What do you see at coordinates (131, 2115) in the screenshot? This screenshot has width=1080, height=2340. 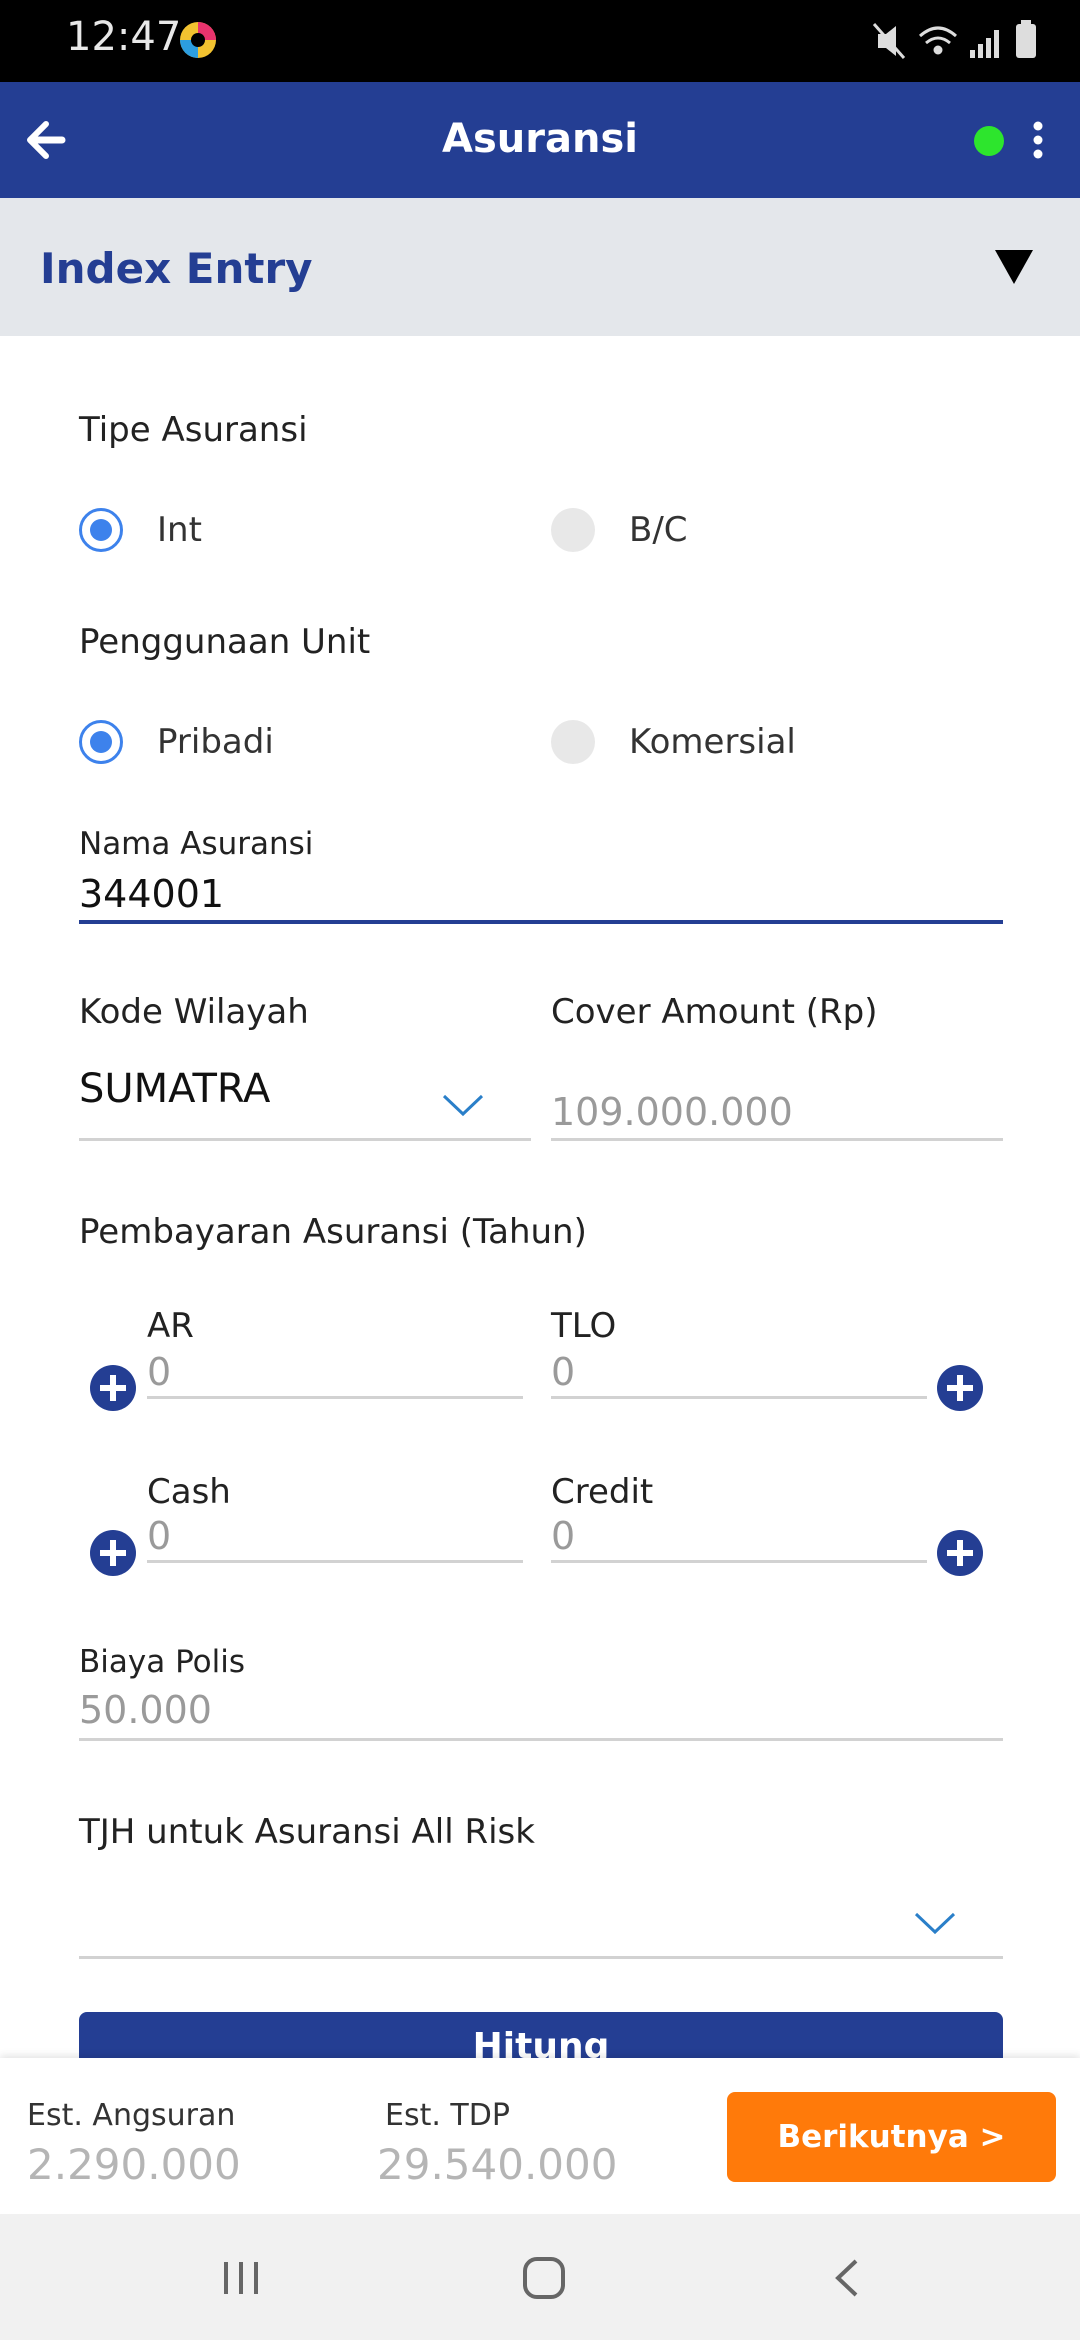 I see `est-angsuran-label: Est. Angsuran` at bounding box center [131, 2115].